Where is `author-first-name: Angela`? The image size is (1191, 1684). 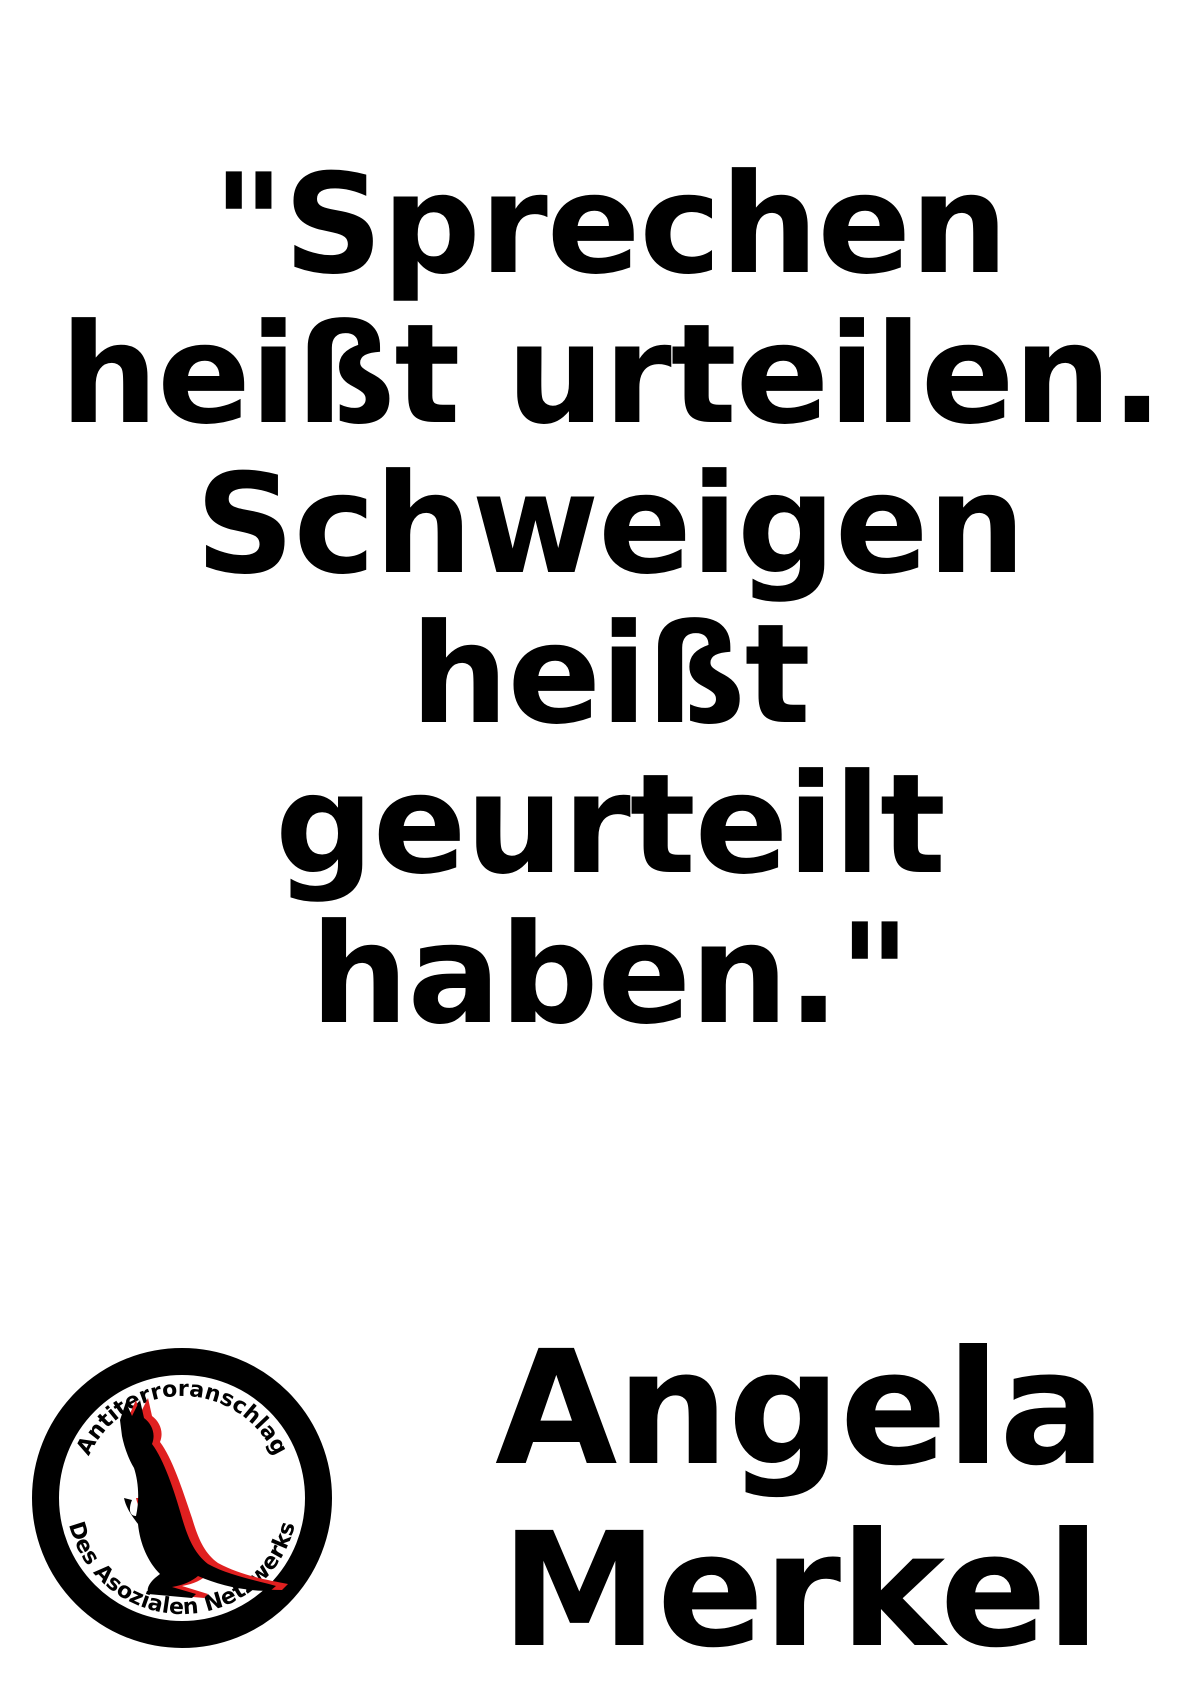
author-first-name: Angela is located at coordinates (800, 1409).